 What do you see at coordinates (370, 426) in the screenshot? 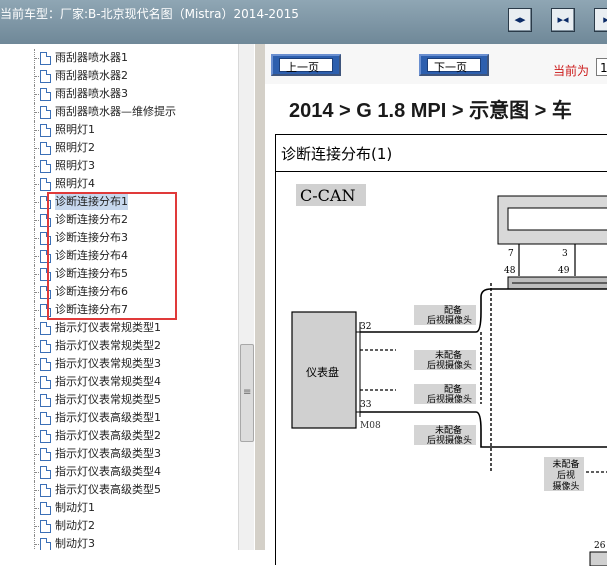
I see `connector-label: M08` at bounding box center [370, 426].